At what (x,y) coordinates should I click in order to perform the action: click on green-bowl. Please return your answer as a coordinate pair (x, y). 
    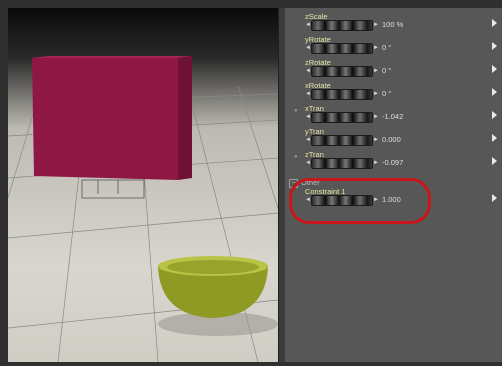
    Looking at the image, I should click on (213, 287).